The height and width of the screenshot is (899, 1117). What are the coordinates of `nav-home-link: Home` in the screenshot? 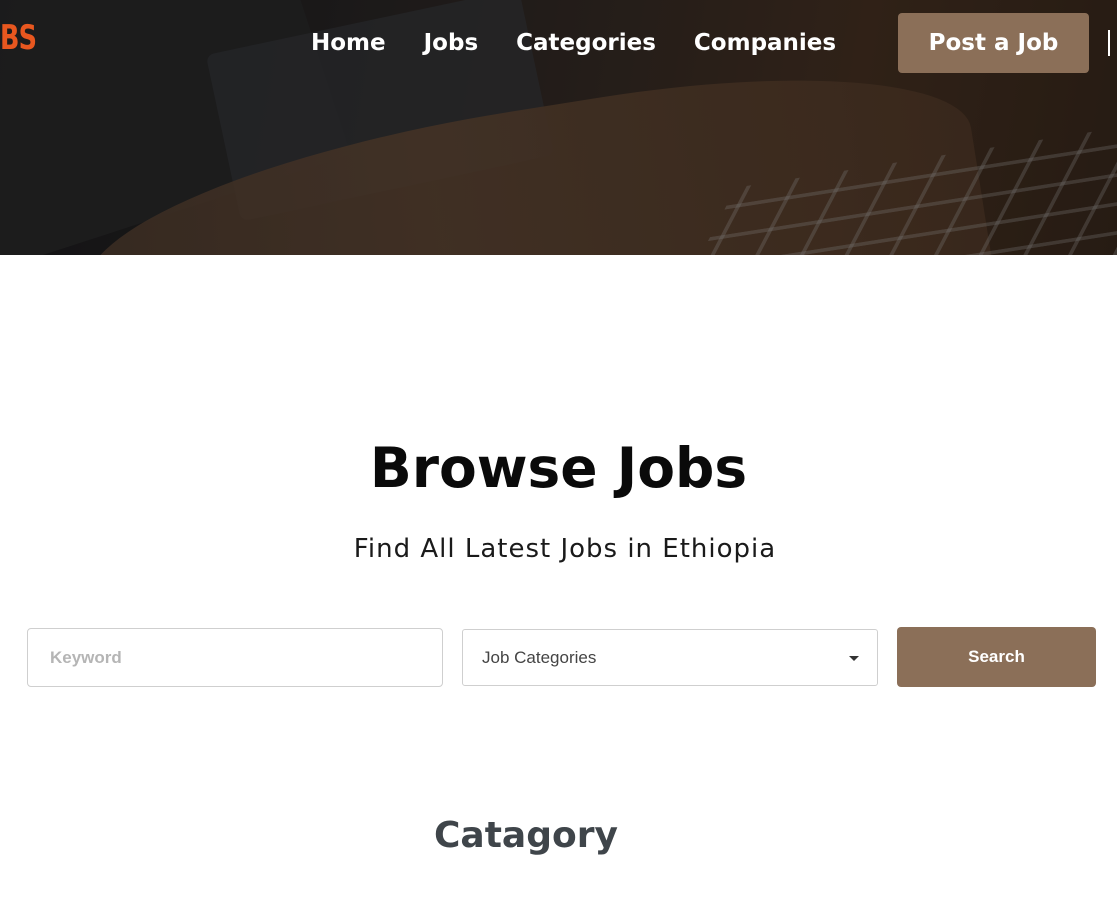 It's located at (348, 43).